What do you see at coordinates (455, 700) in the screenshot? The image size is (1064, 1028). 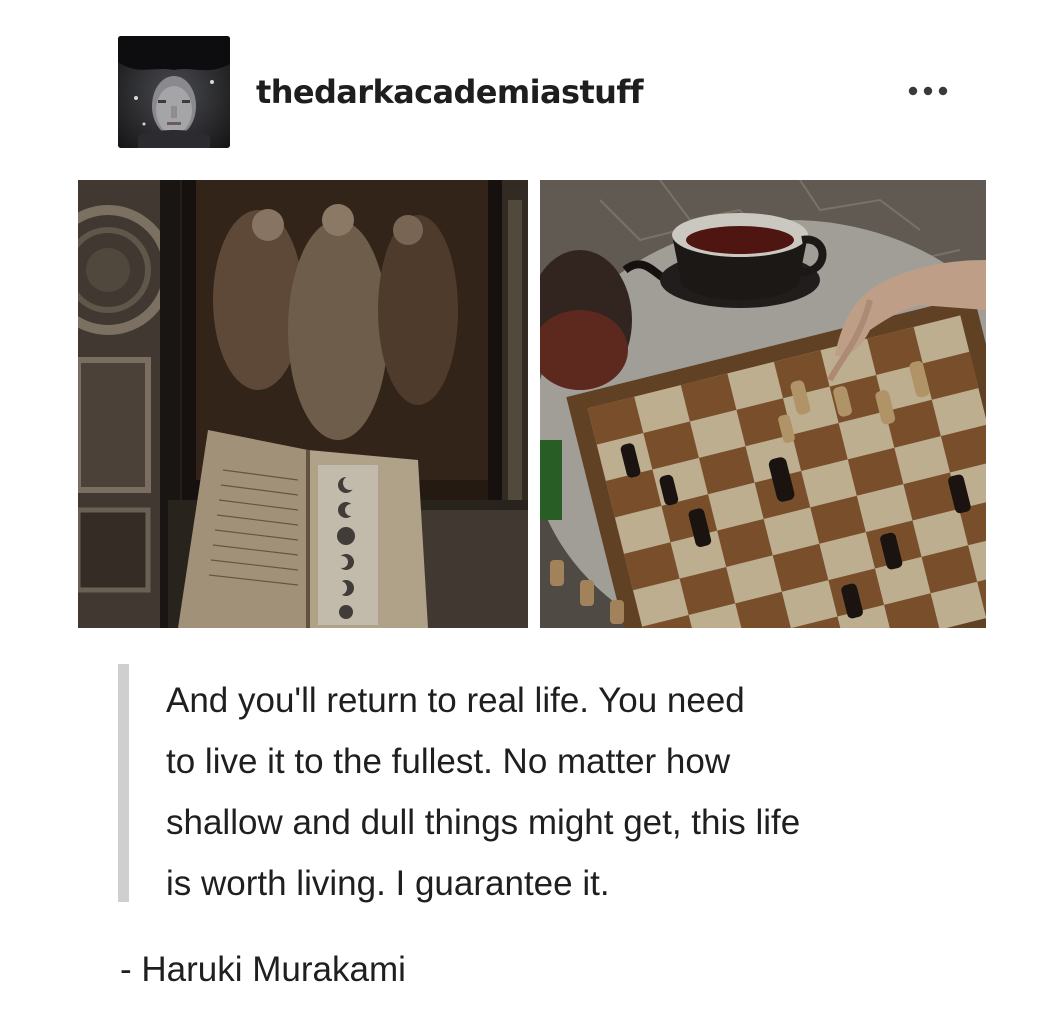 I see `quote-line: And you'll return to real life. You need` at bounding box center [455, 700].